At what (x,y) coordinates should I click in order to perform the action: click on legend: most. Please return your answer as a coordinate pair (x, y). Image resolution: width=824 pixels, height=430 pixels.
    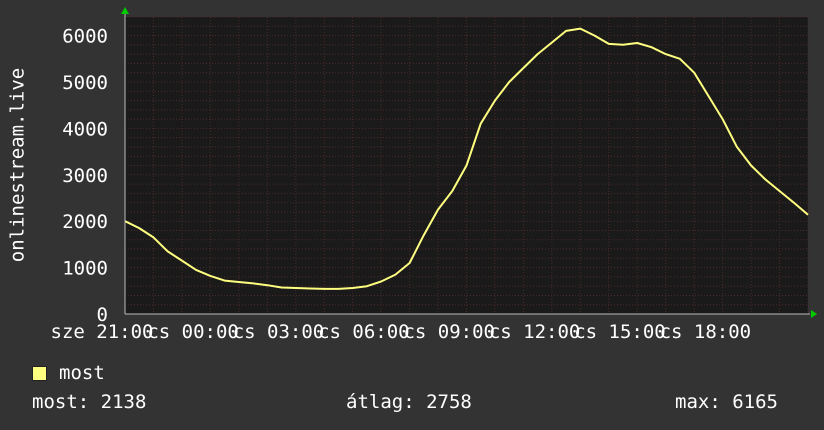
    Looking at the image, I should click on (68, 373).